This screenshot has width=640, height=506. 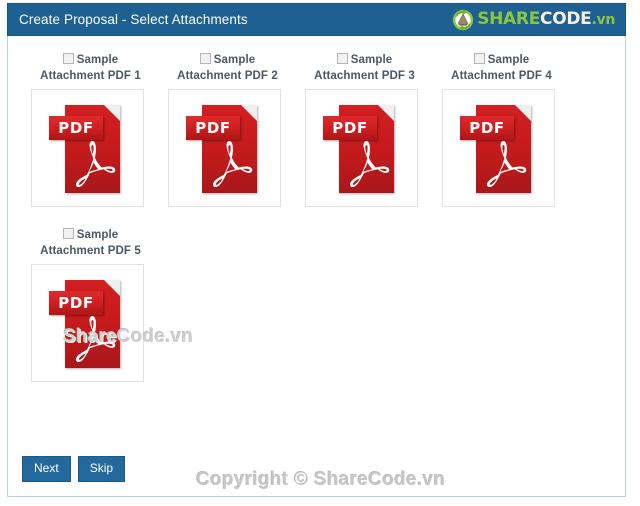 What do you see at coordinates (566, 19) in the screenshot?
I see `logo-text-code: CODE` at bounding box center [566, 19].